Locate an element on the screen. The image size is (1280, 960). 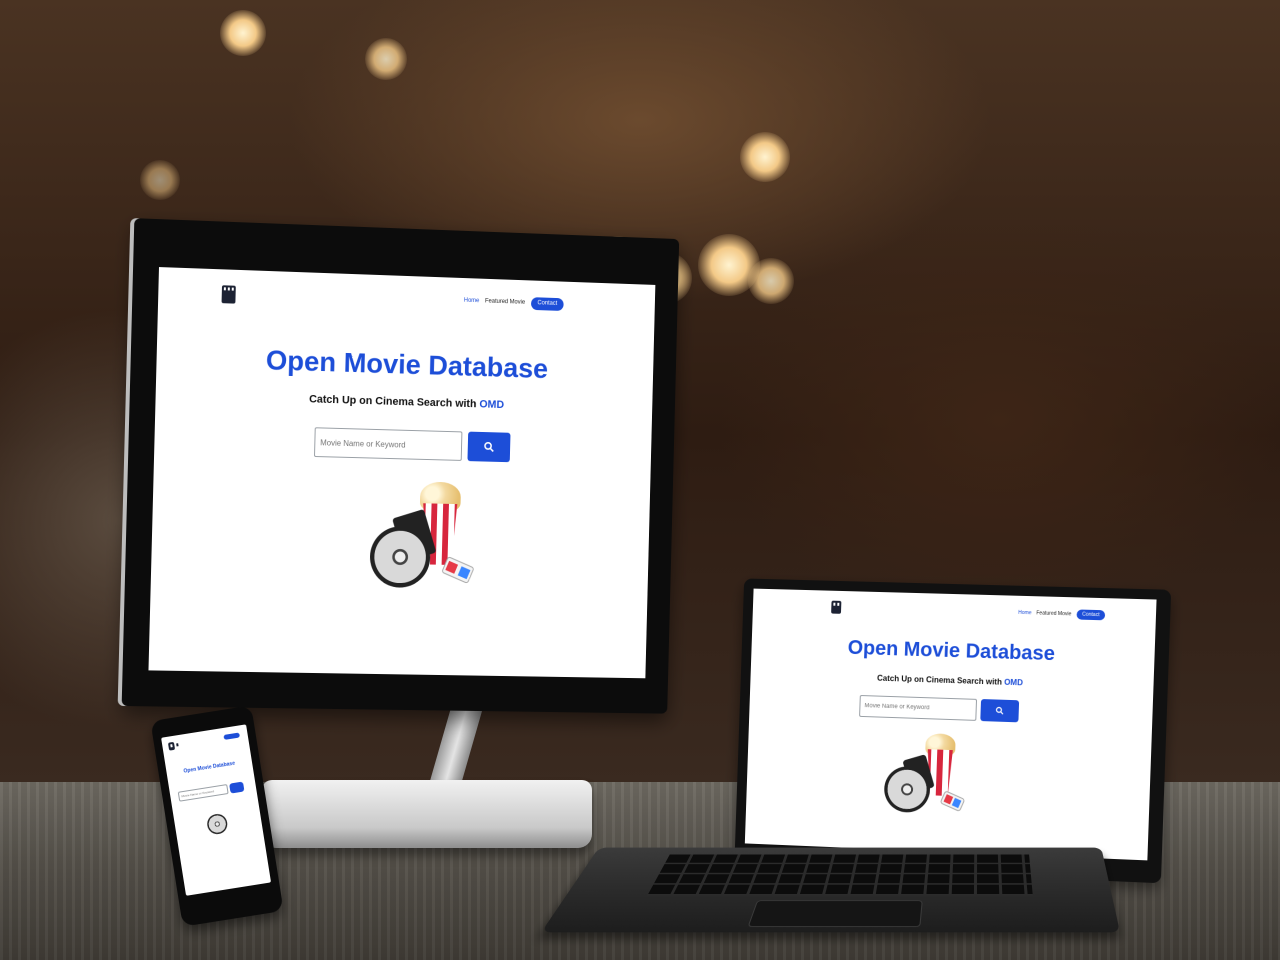
nav-contact-button is located at coordinates (231, 736).